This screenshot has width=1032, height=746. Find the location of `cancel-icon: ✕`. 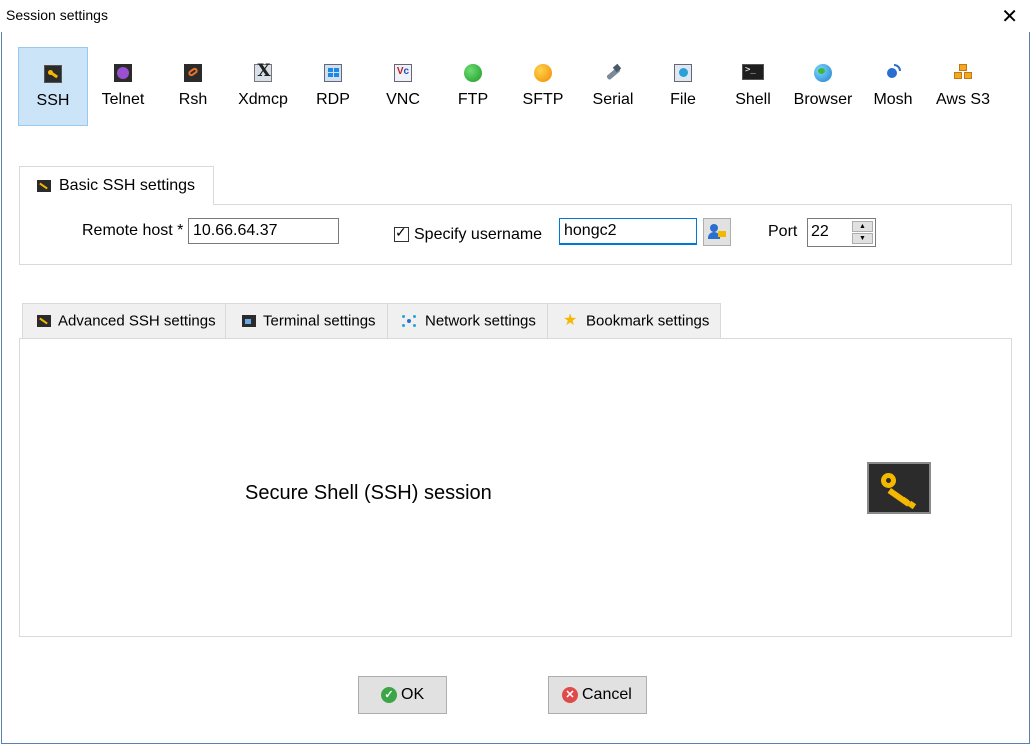

cancel-icon: ✕ is located at coordinates (570, 695).